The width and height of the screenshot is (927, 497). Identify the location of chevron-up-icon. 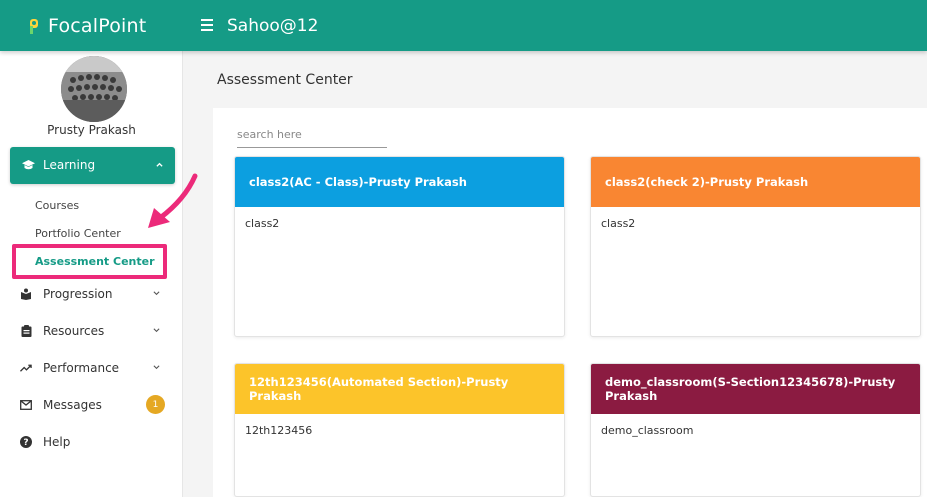
(159, 164).